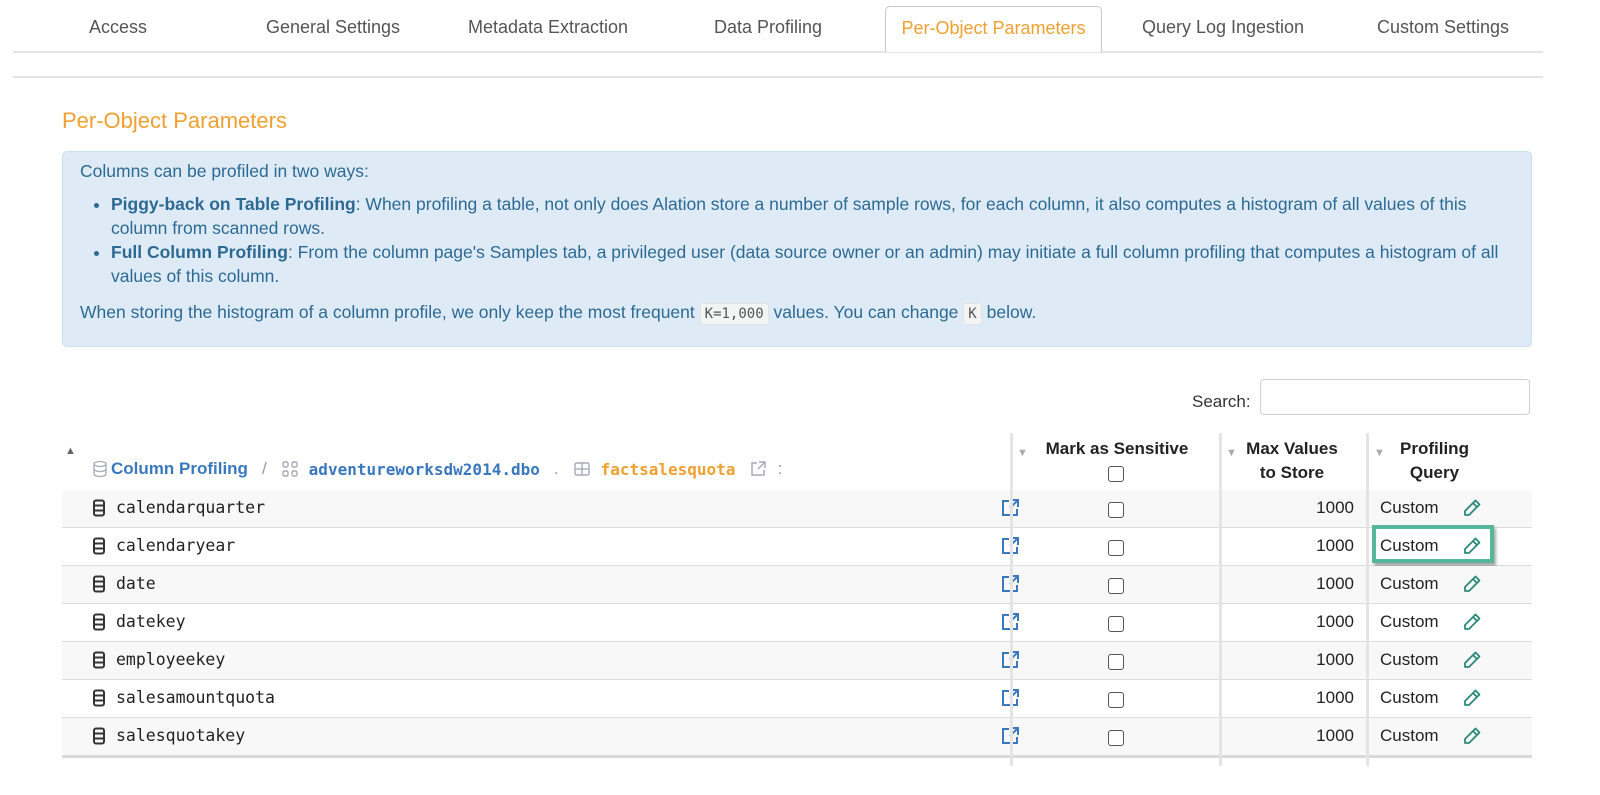  Describe the element at coordinates (1223, 28) in the screenshot. I see `tab-query-log-ingestion: Query Log Ingestion` at that location.